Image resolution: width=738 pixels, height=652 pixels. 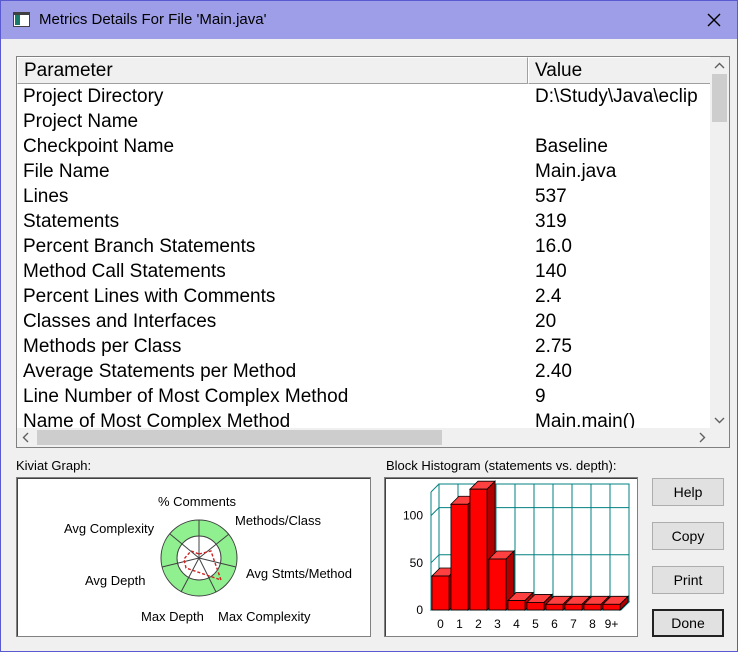 I want to click on horizontal-scrollbar, so click(x=364, y=437).